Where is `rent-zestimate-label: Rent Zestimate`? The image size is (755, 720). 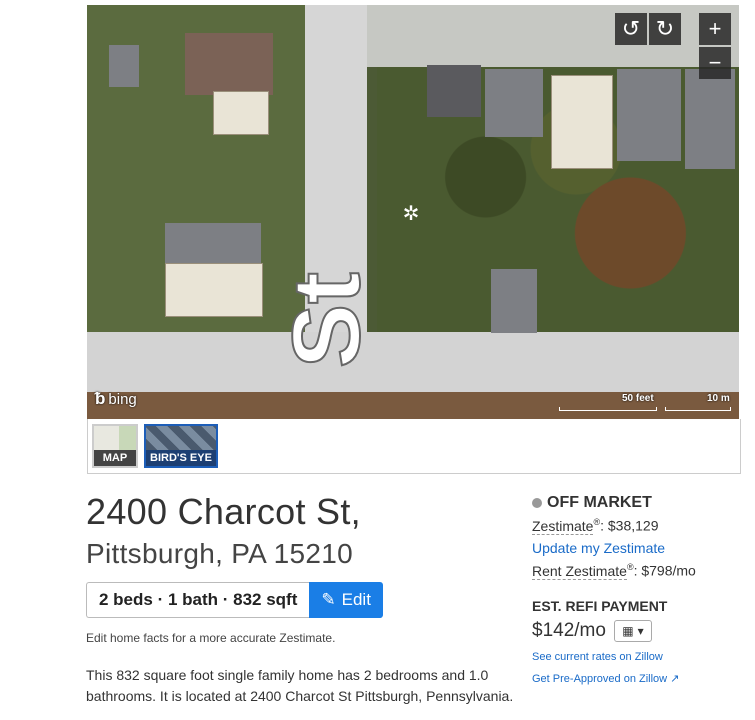 rent-zestimate-label: Rent Zestimate is located at coordinates (579, 571).